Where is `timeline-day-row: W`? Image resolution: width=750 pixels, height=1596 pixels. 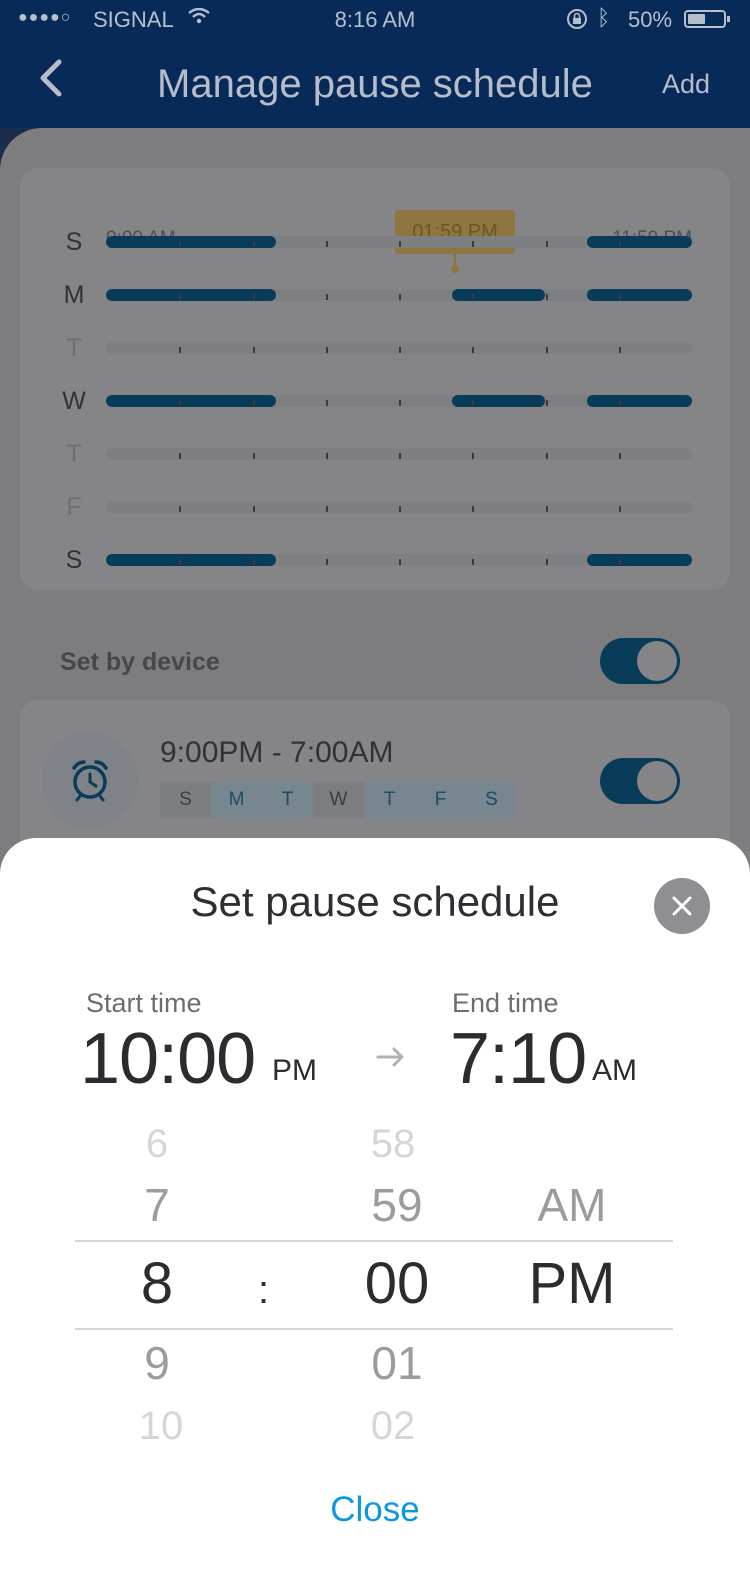
timeline-day-row: W is located at coordinates (375, 401).